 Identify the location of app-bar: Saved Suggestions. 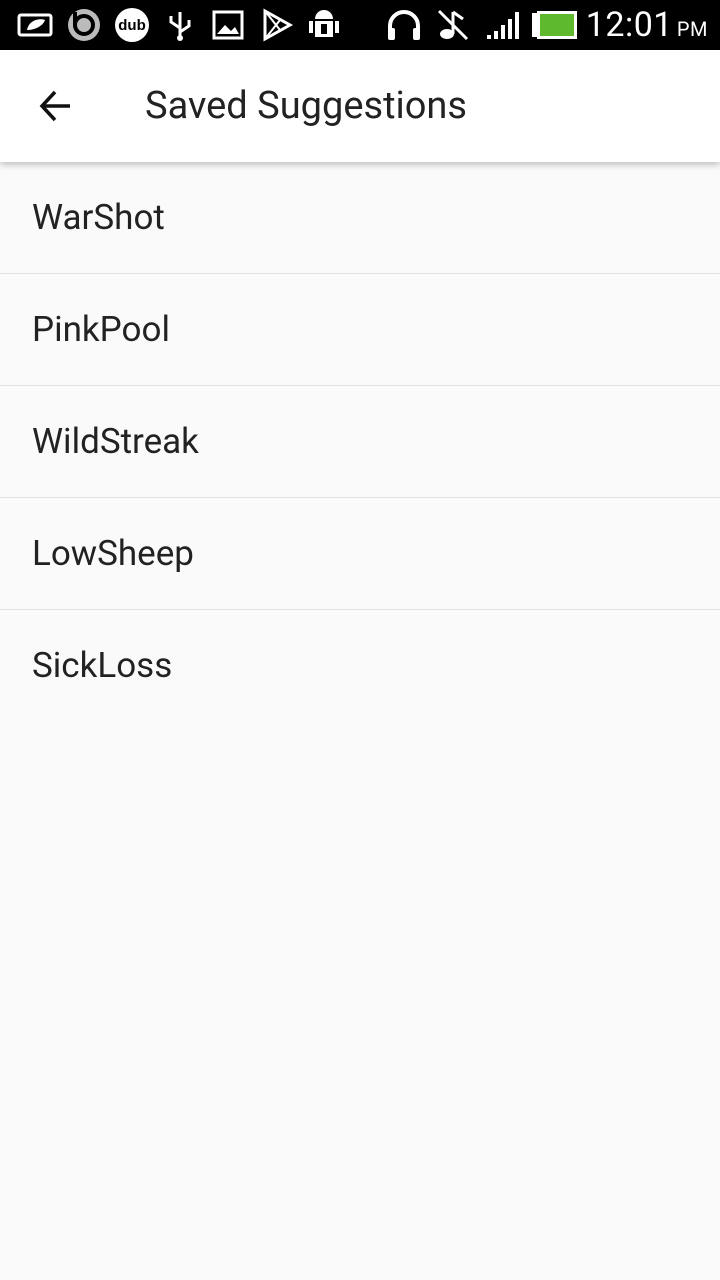
(360, 106).